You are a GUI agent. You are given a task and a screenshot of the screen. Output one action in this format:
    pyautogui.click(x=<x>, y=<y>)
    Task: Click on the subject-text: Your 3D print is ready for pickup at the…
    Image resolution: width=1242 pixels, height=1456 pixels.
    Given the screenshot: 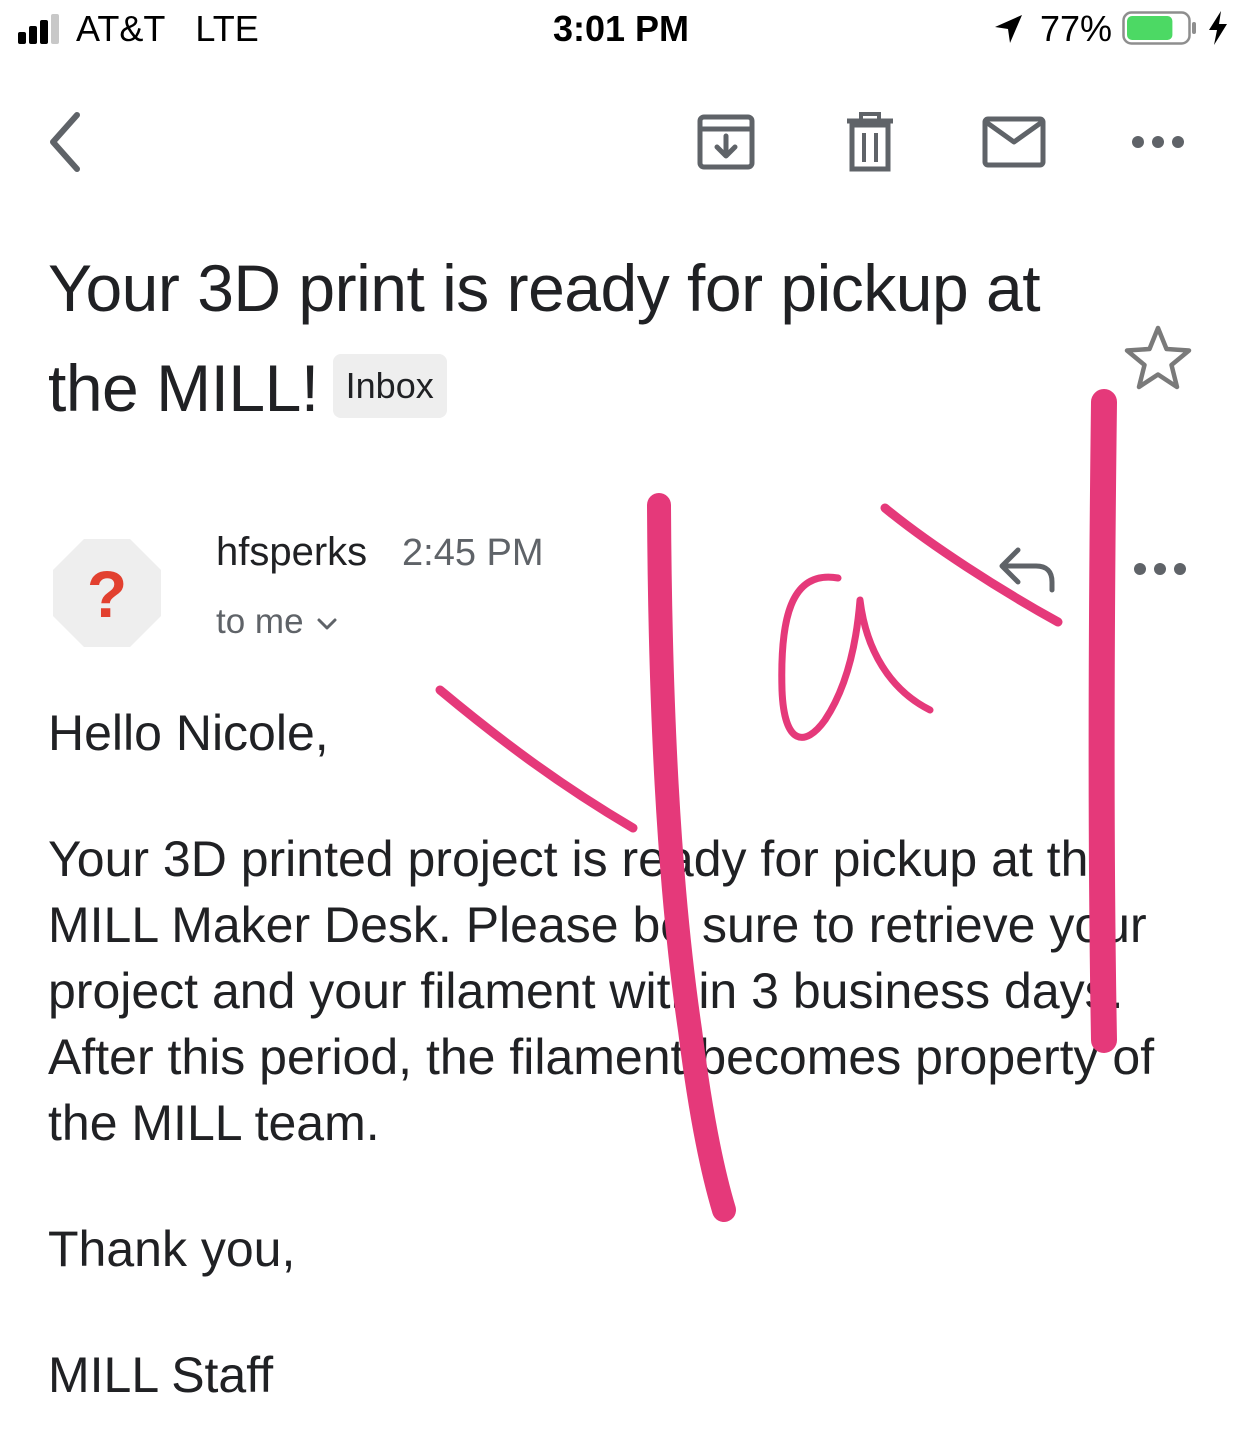 What is the action you would take?
    pyautogui.click(x=544, y=338)
    